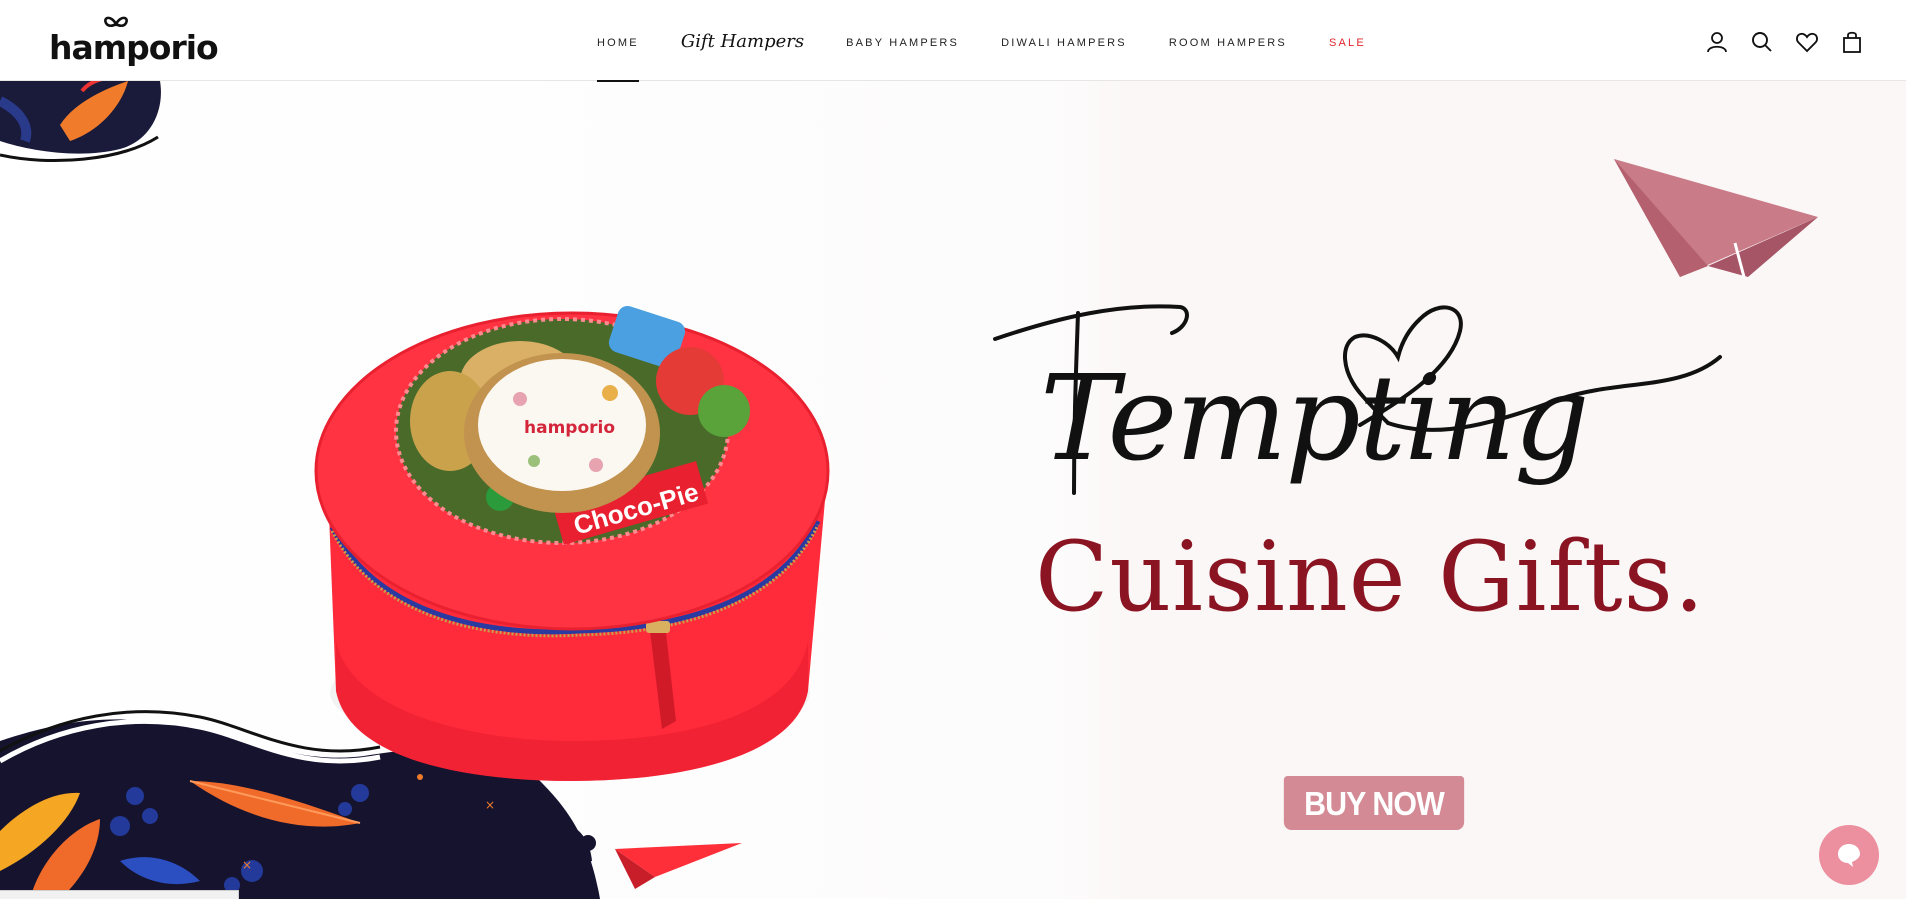  What do you see at coordinates (1064, 40) in the screenshot?
I see `nav-item-diwali-hampers: DIWALI HAMPERS` at bounding box center [1064, 40].